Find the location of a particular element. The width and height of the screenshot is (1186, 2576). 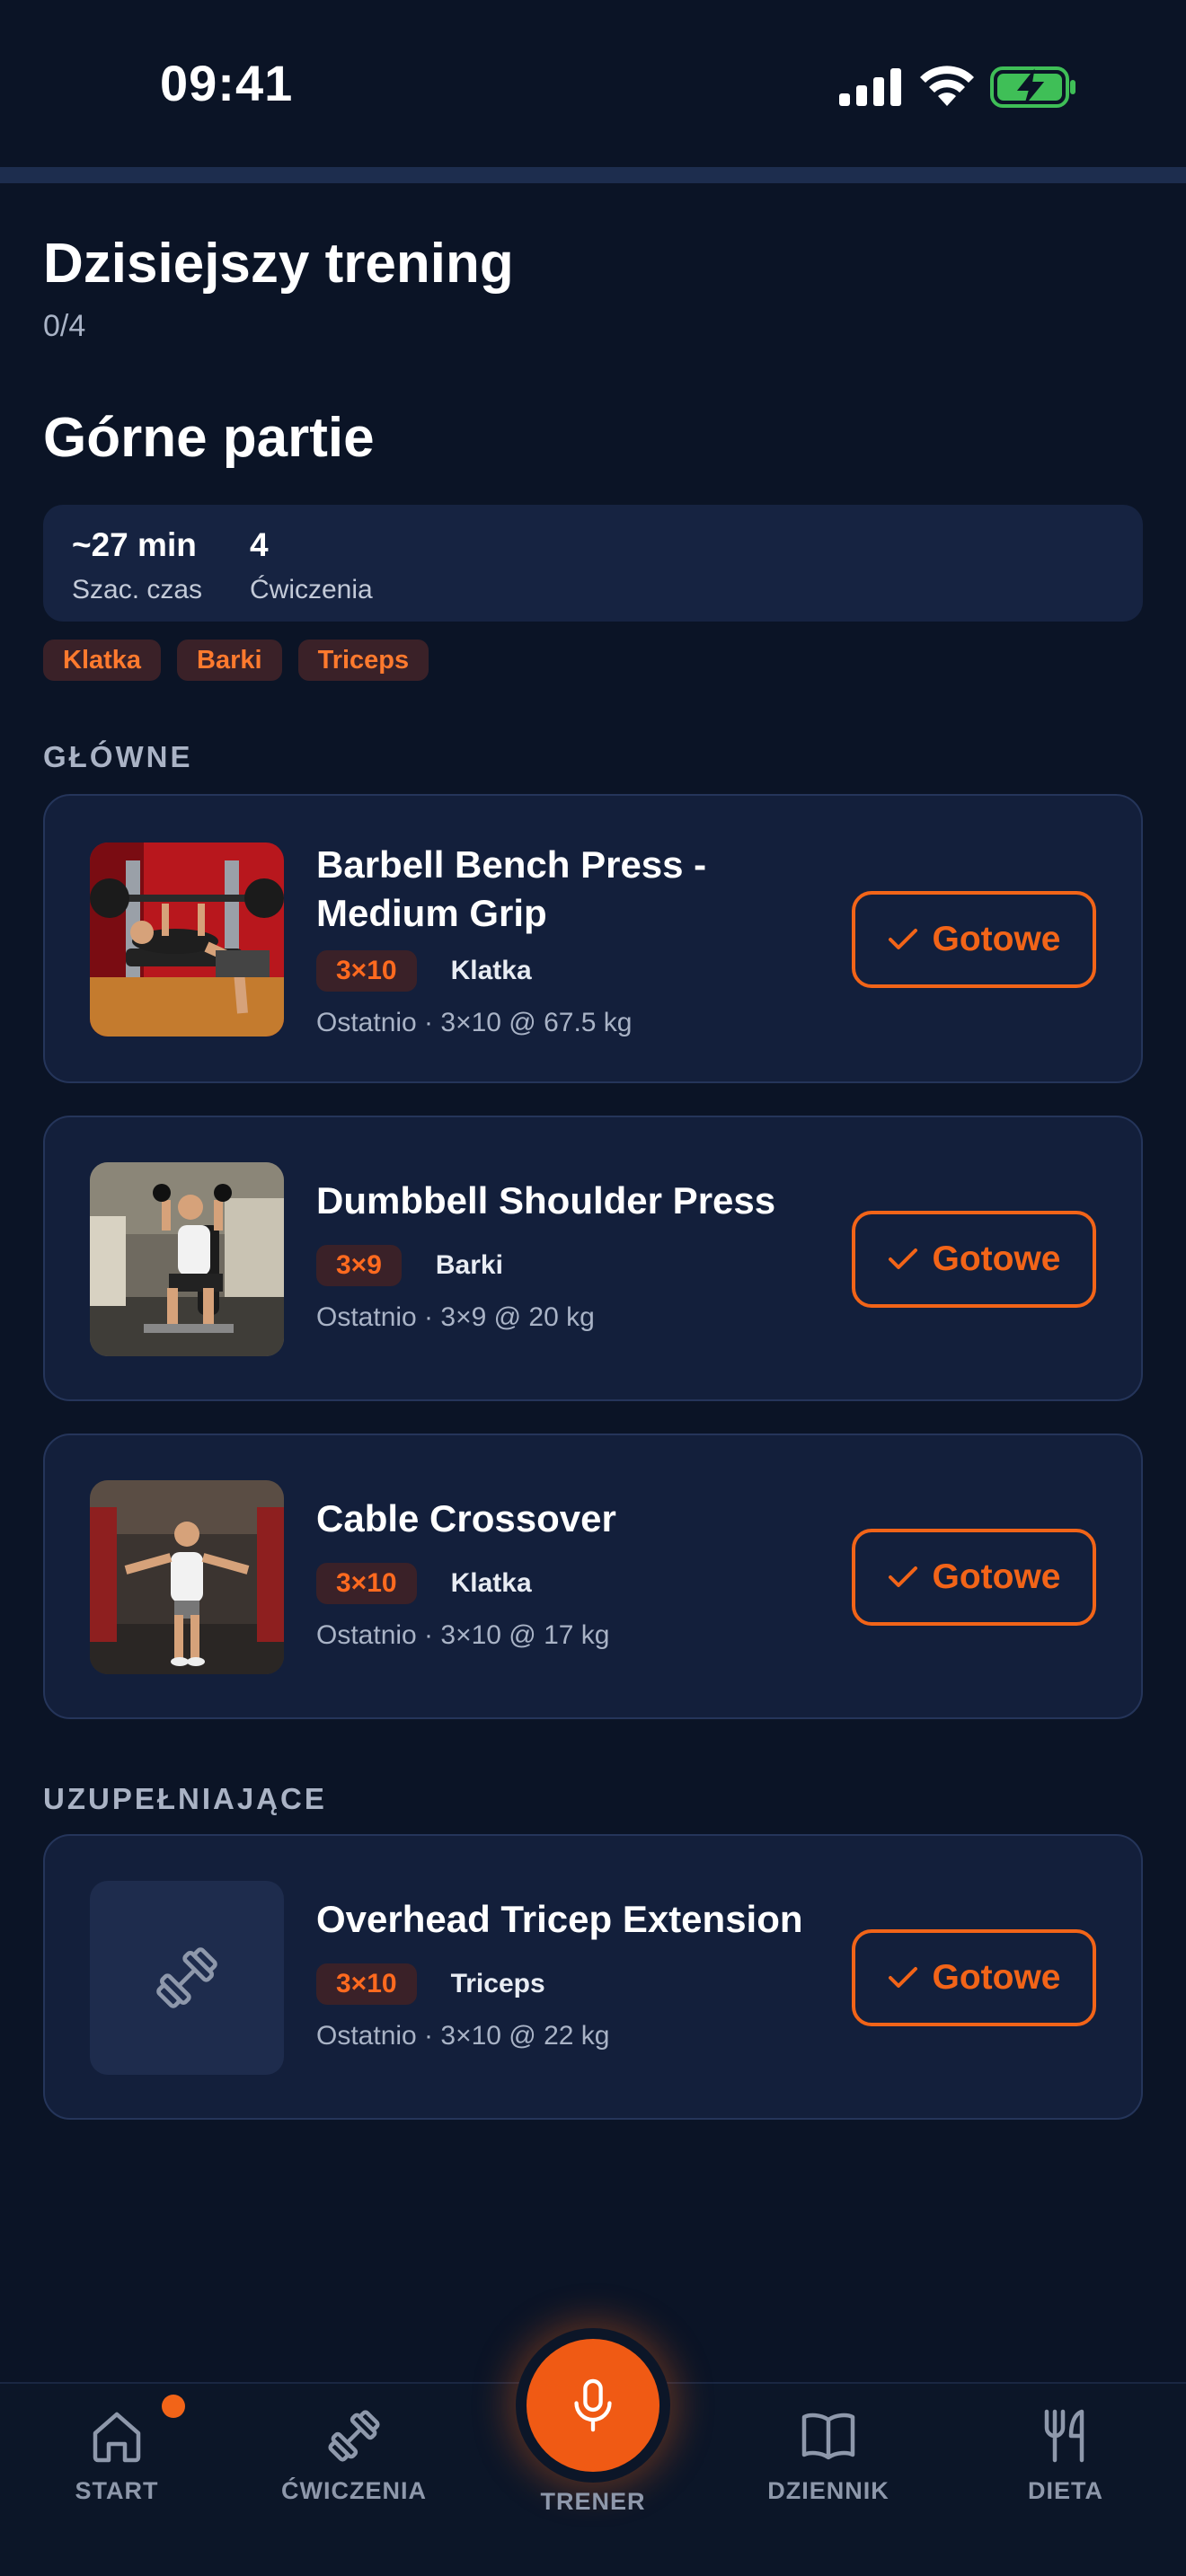

muscle-tags: Klatka Barki Triceps is located at coordinates (236, 660).